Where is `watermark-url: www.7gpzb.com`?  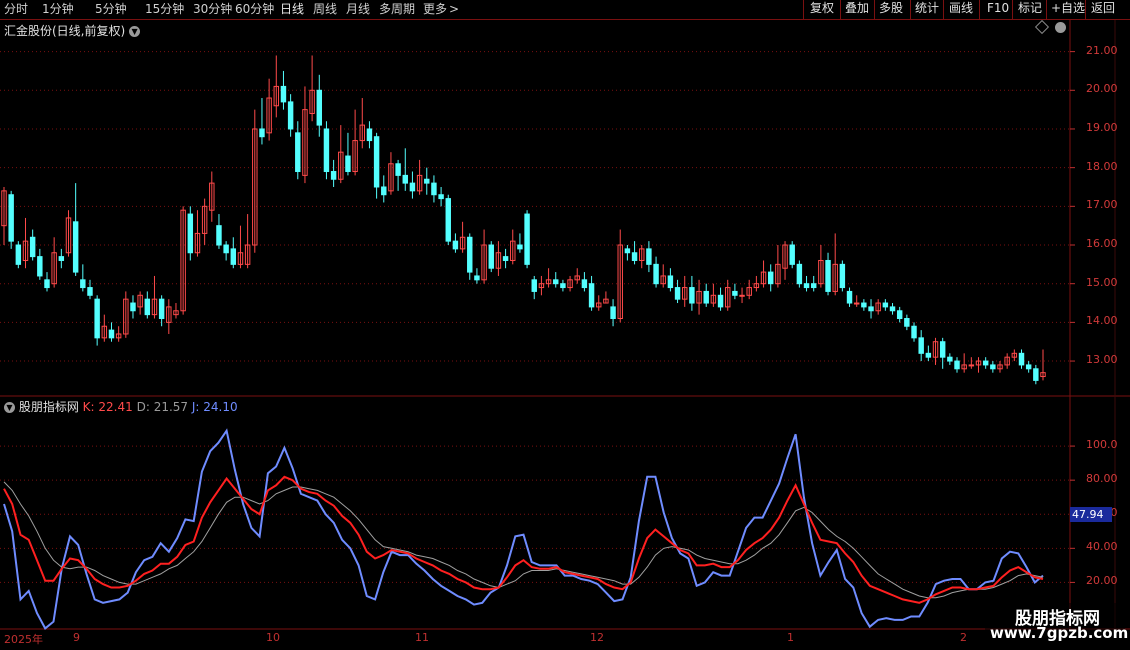 watermark-url: www.7gpzb.com is located at coordinates (1059, 633).